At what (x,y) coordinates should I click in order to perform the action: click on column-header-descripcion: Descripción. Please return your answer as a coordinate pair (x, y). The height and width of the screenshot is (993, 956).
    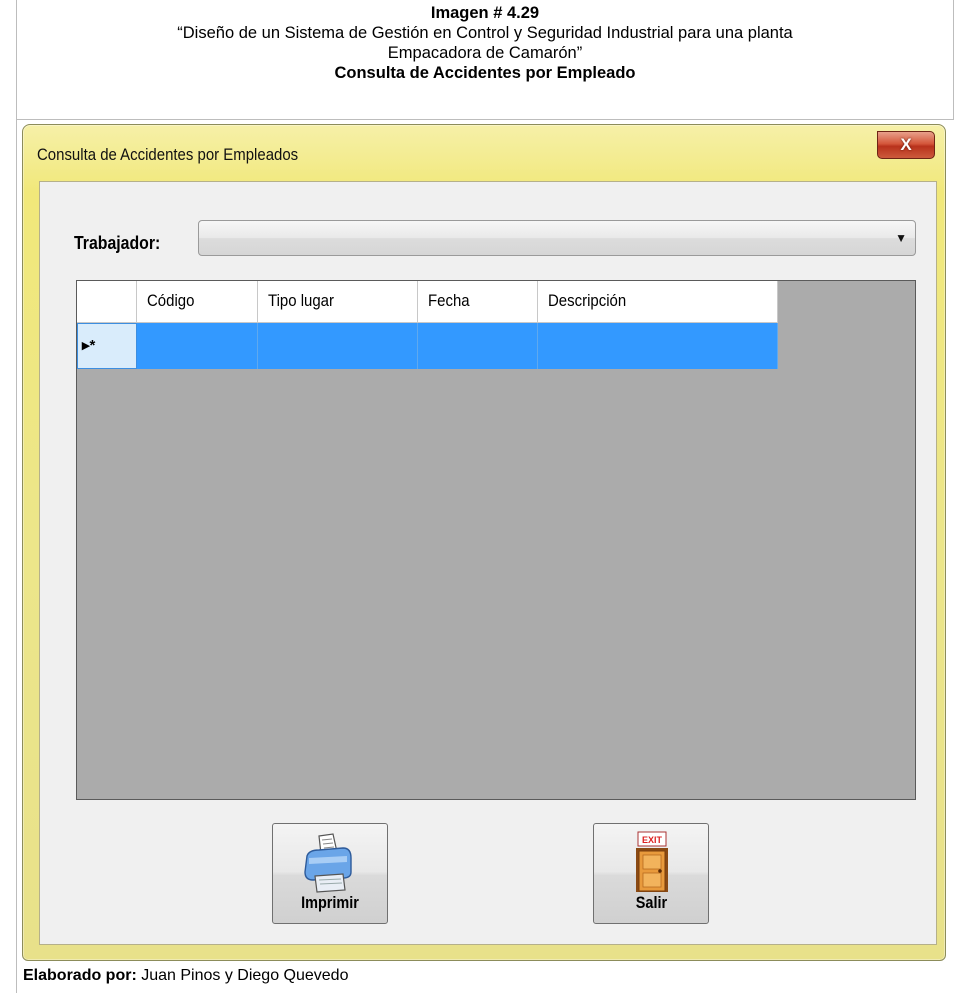
    Looking at the image, I should click on (658, 302).